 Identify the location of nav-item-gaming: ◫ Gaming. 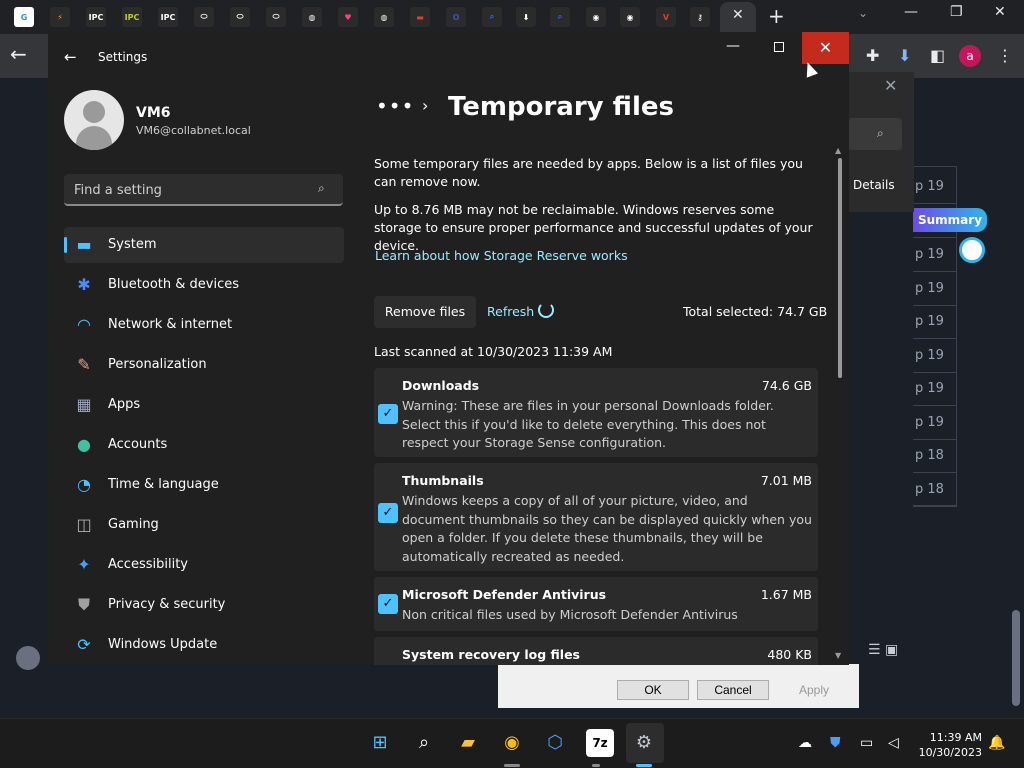
(204, 525).